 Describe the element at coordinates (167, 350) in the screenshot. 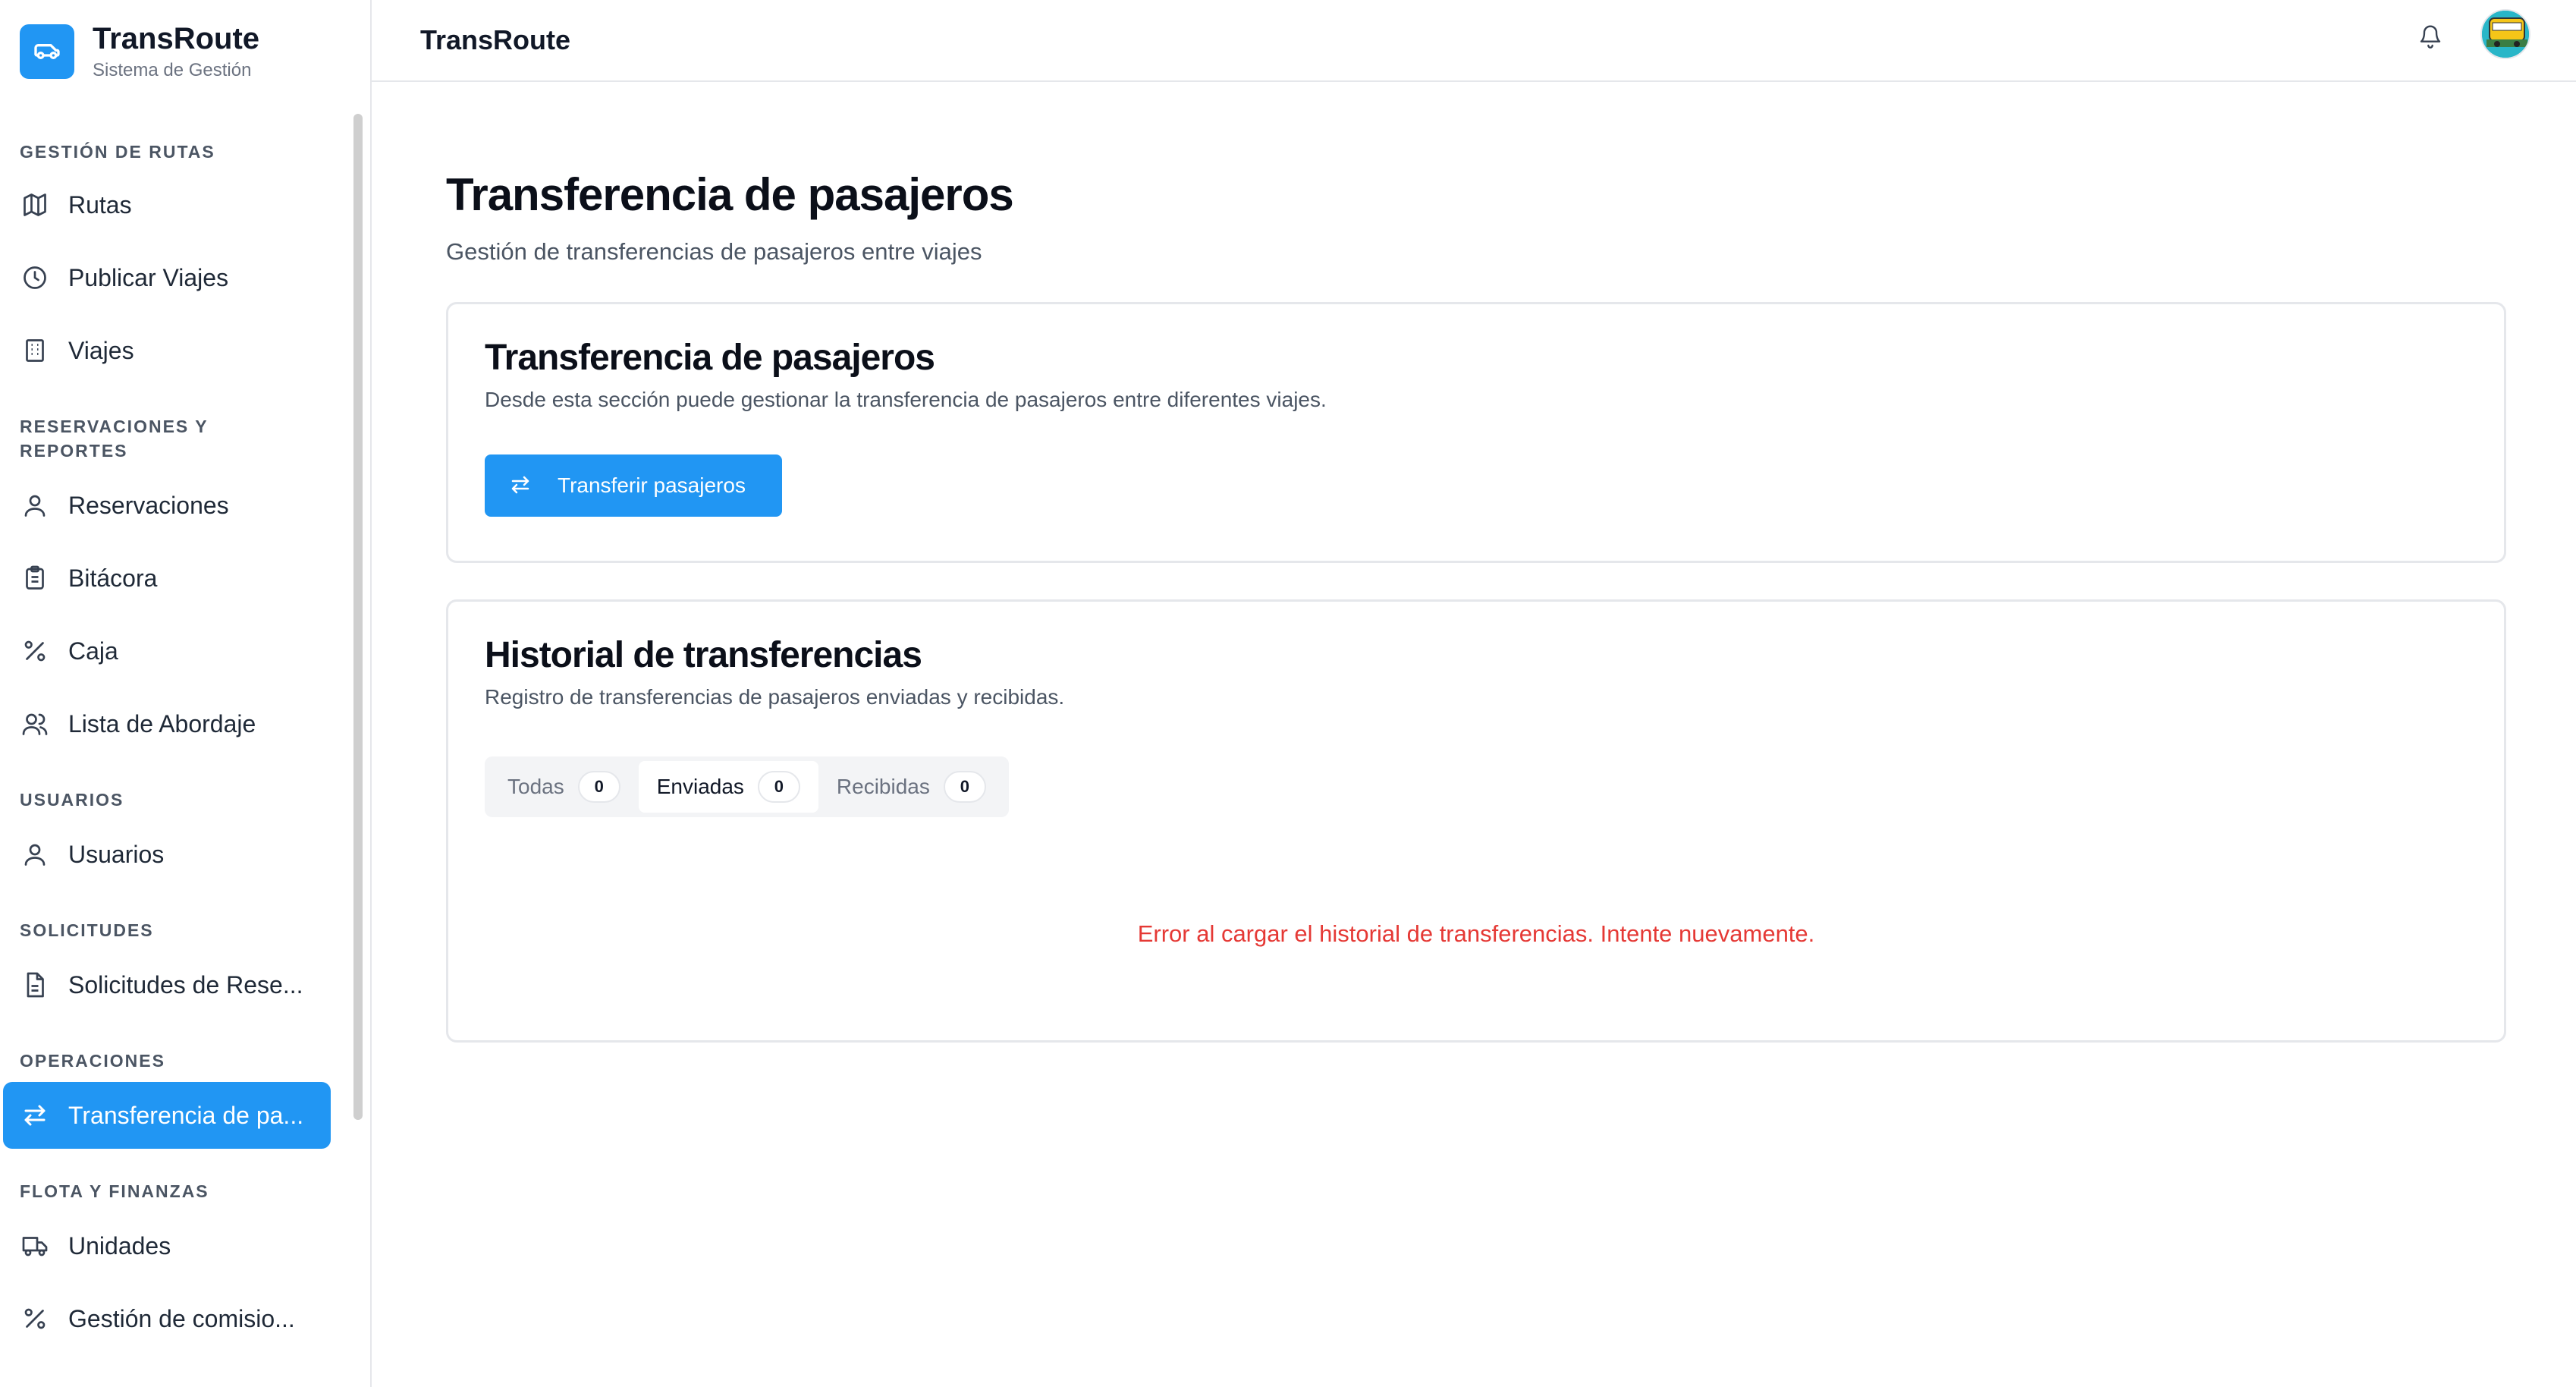

I see `sidebar-item-viajes: Viajes` at that location.